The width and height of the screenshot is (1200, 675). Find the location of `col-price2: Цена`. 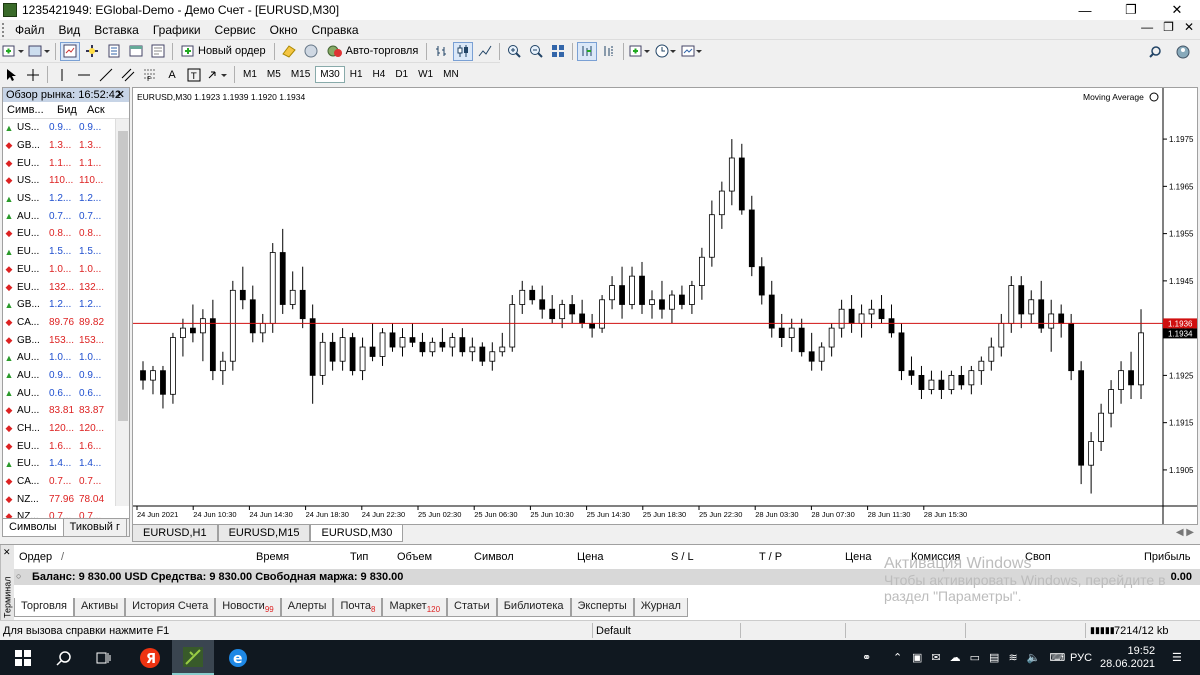

col-price2: Цена is located at coordinates (858, 557).